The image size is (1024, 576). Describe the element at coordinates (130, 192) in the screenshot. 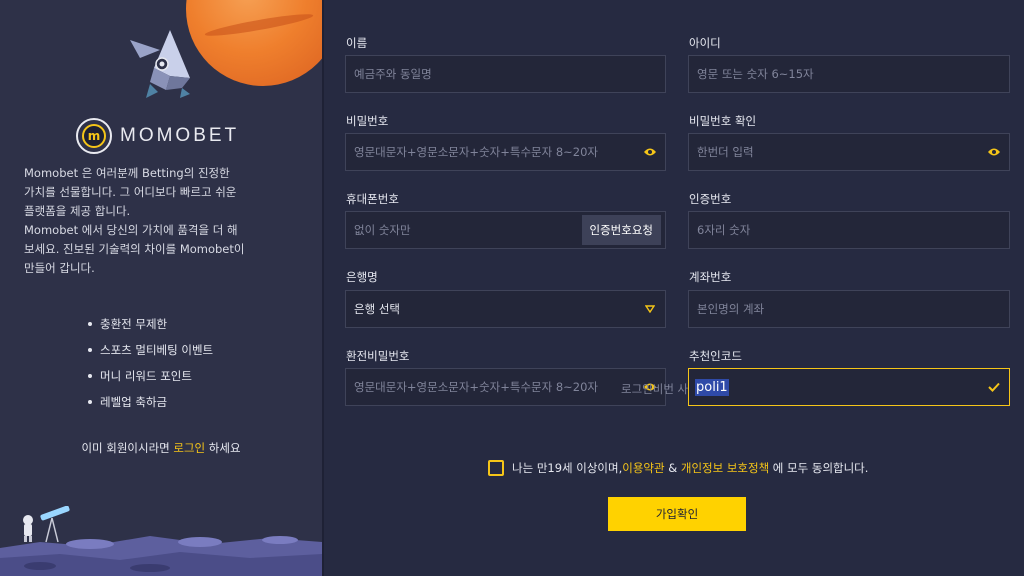

I see `intro-line: 가치를 선물합니다. 그 어디보다 빠르고 쉬운` at that location.